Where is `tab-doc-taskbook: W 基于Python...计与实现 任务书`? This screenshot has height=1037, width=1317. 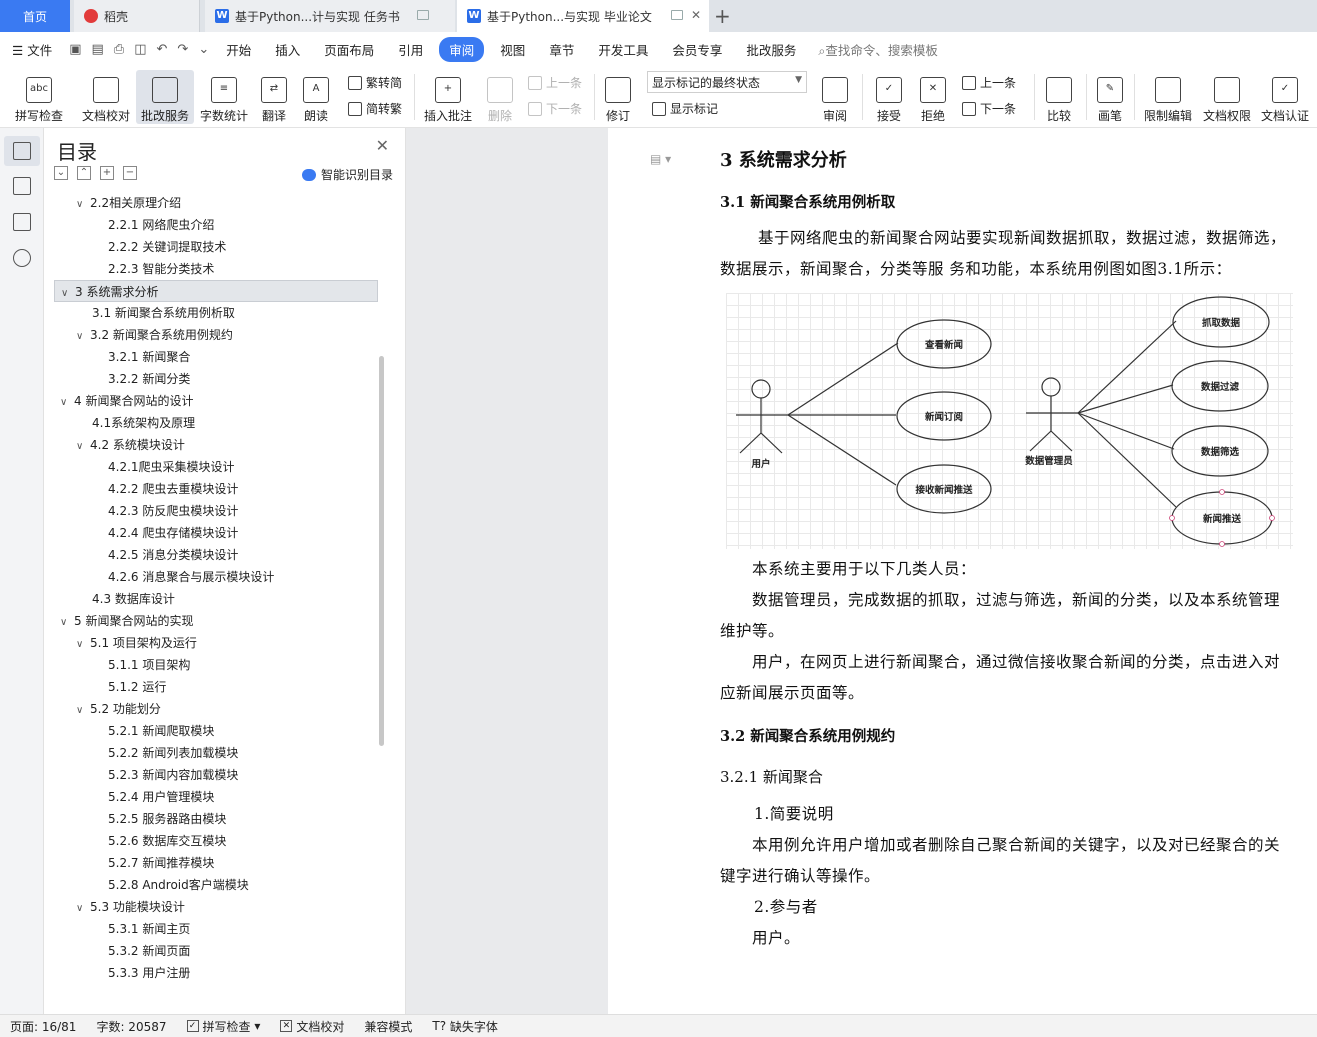
tab-doc-taskbook: W 基于Python...计与实现 任务书 is located at coordinates (330, 16).